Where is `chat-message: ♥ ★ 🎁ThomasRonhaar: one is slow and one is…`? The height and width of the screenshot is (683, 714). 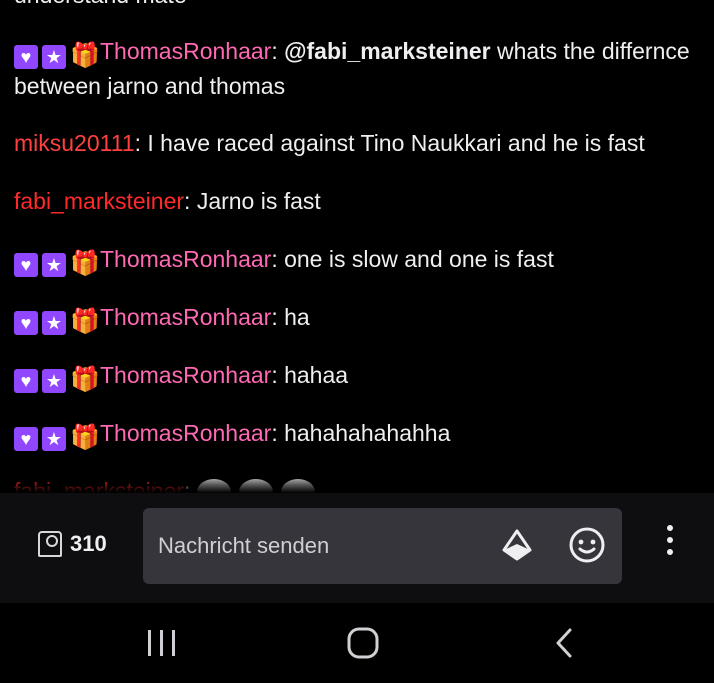 chat-message: ♥ ★ 🎁ThomasRonhaar: one is slow and one is… is located at coordinates (359, 259).